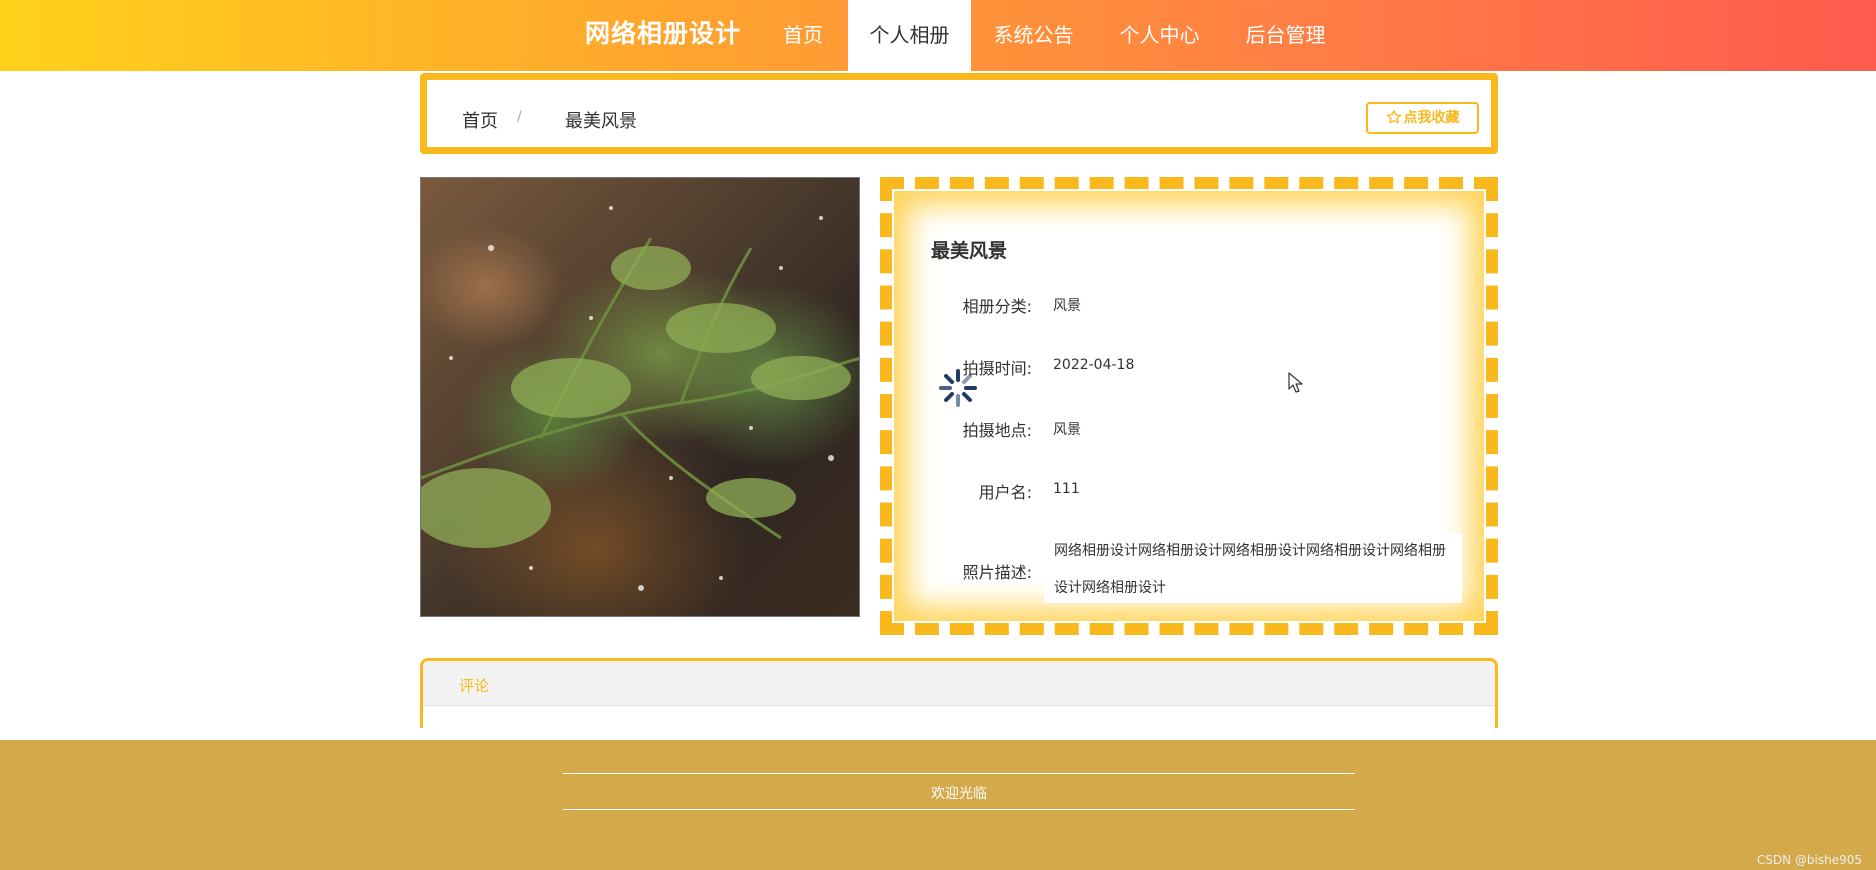 The width and height of the screenshot is (1876, 870). What do you see at coordinates (601, 121) in the screenshot?
I see `breadcrumb-current: 最美风景` at bounding box center [601, 121].